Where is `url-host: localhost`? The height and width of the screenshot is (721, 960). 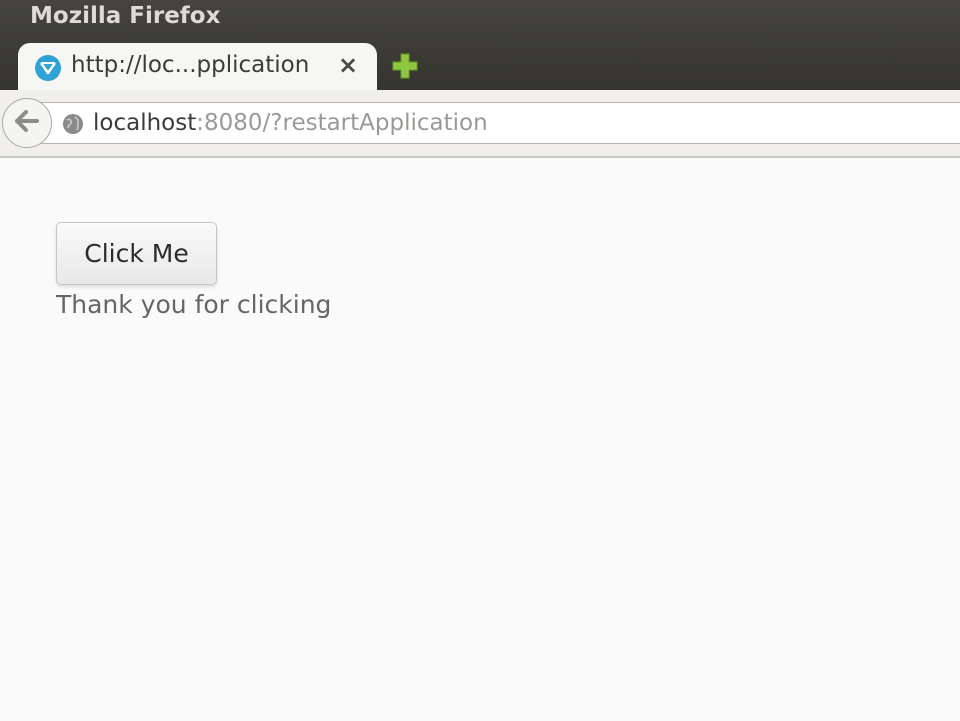
url-host: localhost is located at coordinates (145, 123).